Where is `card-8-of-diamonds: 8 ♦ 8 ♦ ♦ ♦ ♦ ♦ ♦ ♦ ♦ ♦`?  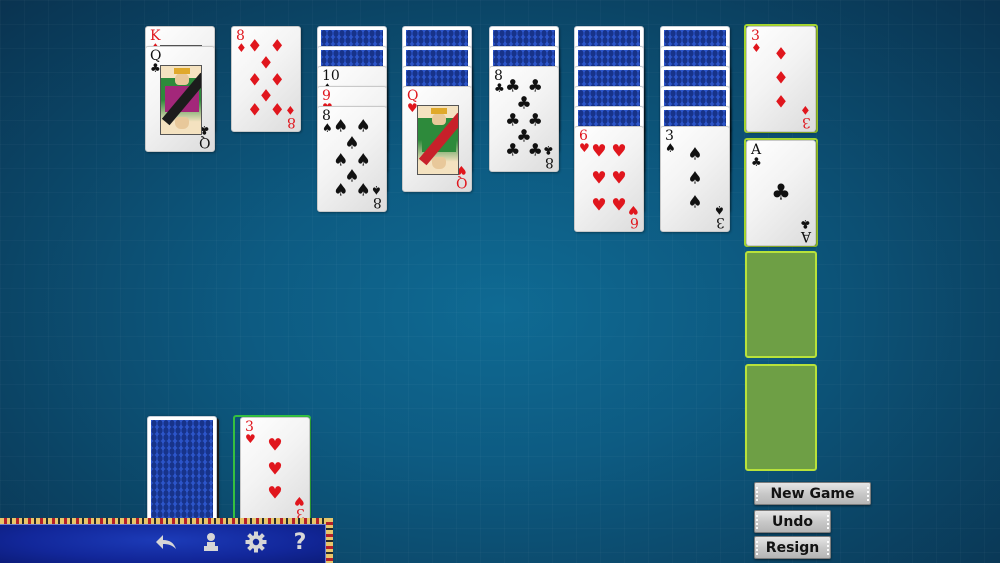
card-8-of-diamonds: 8 ♦ 8 ♦ ♦ ♦ ♦ ♦ ♦ ♦ ♦ ♦ is located at coordinates (266, 79).